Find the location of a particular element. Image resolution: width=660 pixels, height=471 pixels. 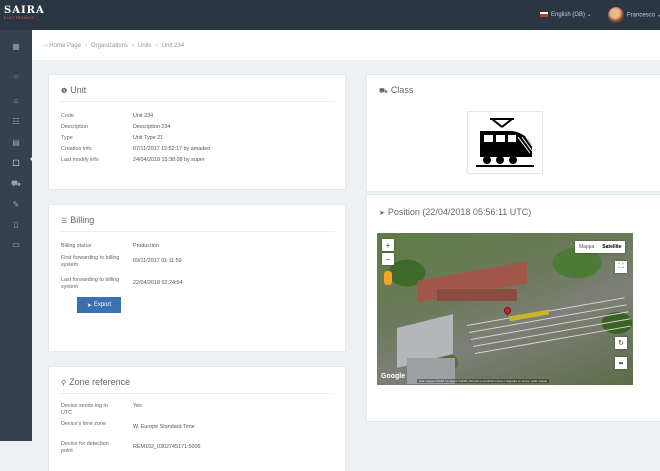

language-label: English (GB) is located at coordinates (568, 15).